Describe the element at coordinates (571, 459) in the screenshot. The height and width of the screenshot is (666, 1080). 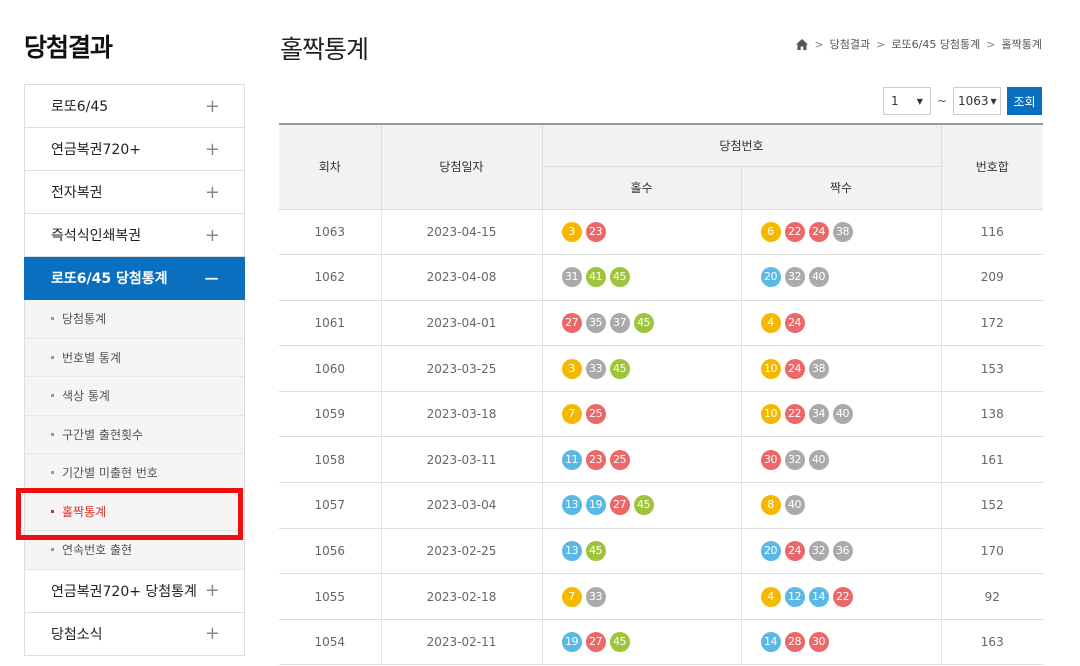
I see `lotto-ball: 11` at that location.